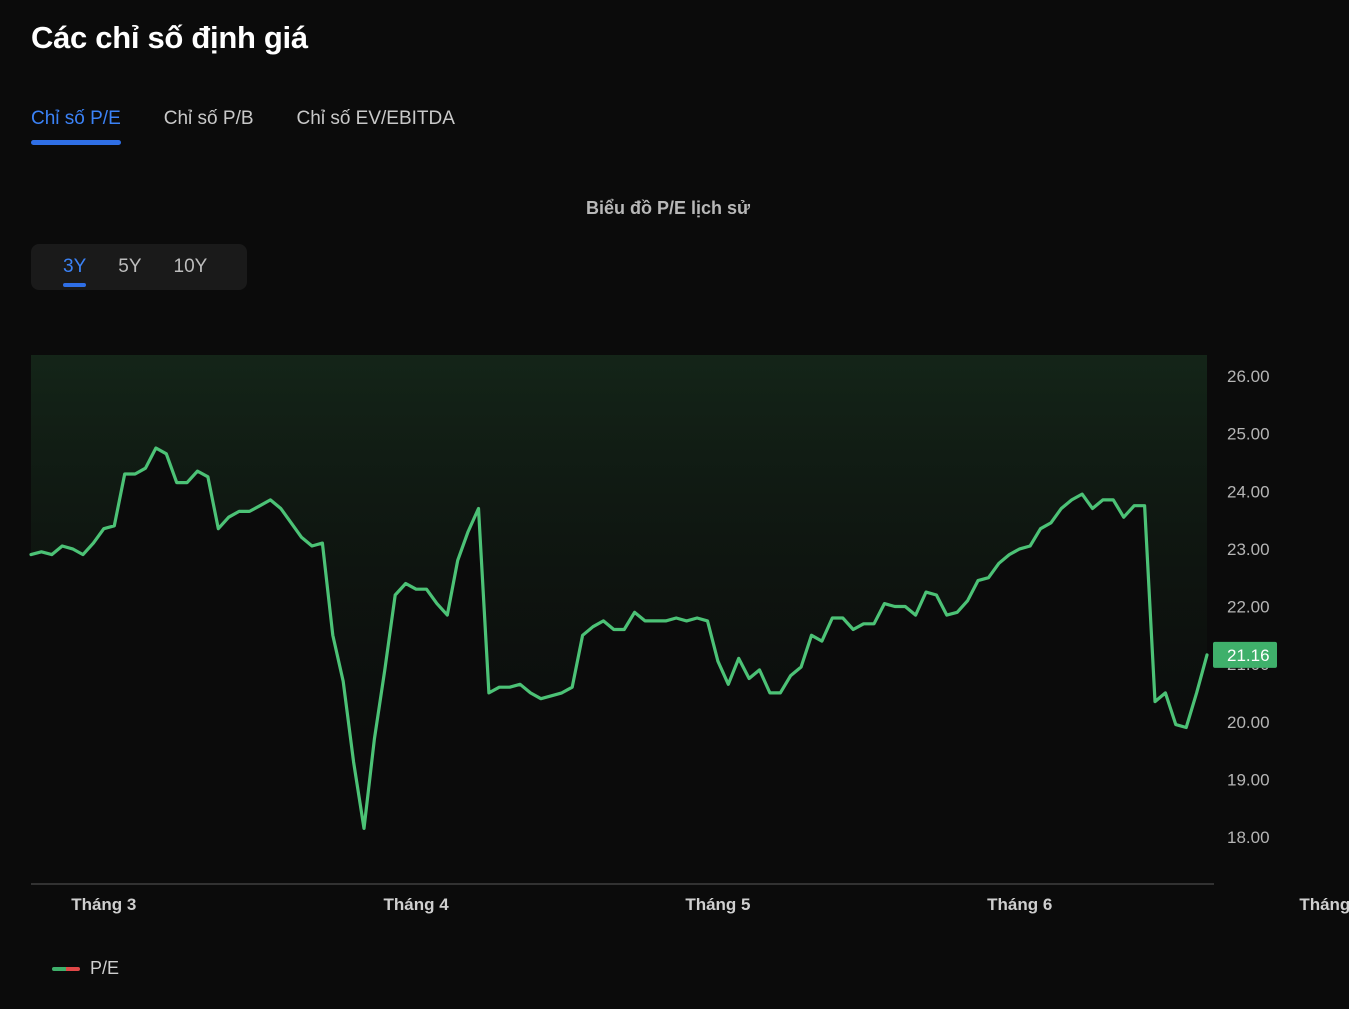  I want to click on x-tick-label: Tháng 3, so click(103, 904).